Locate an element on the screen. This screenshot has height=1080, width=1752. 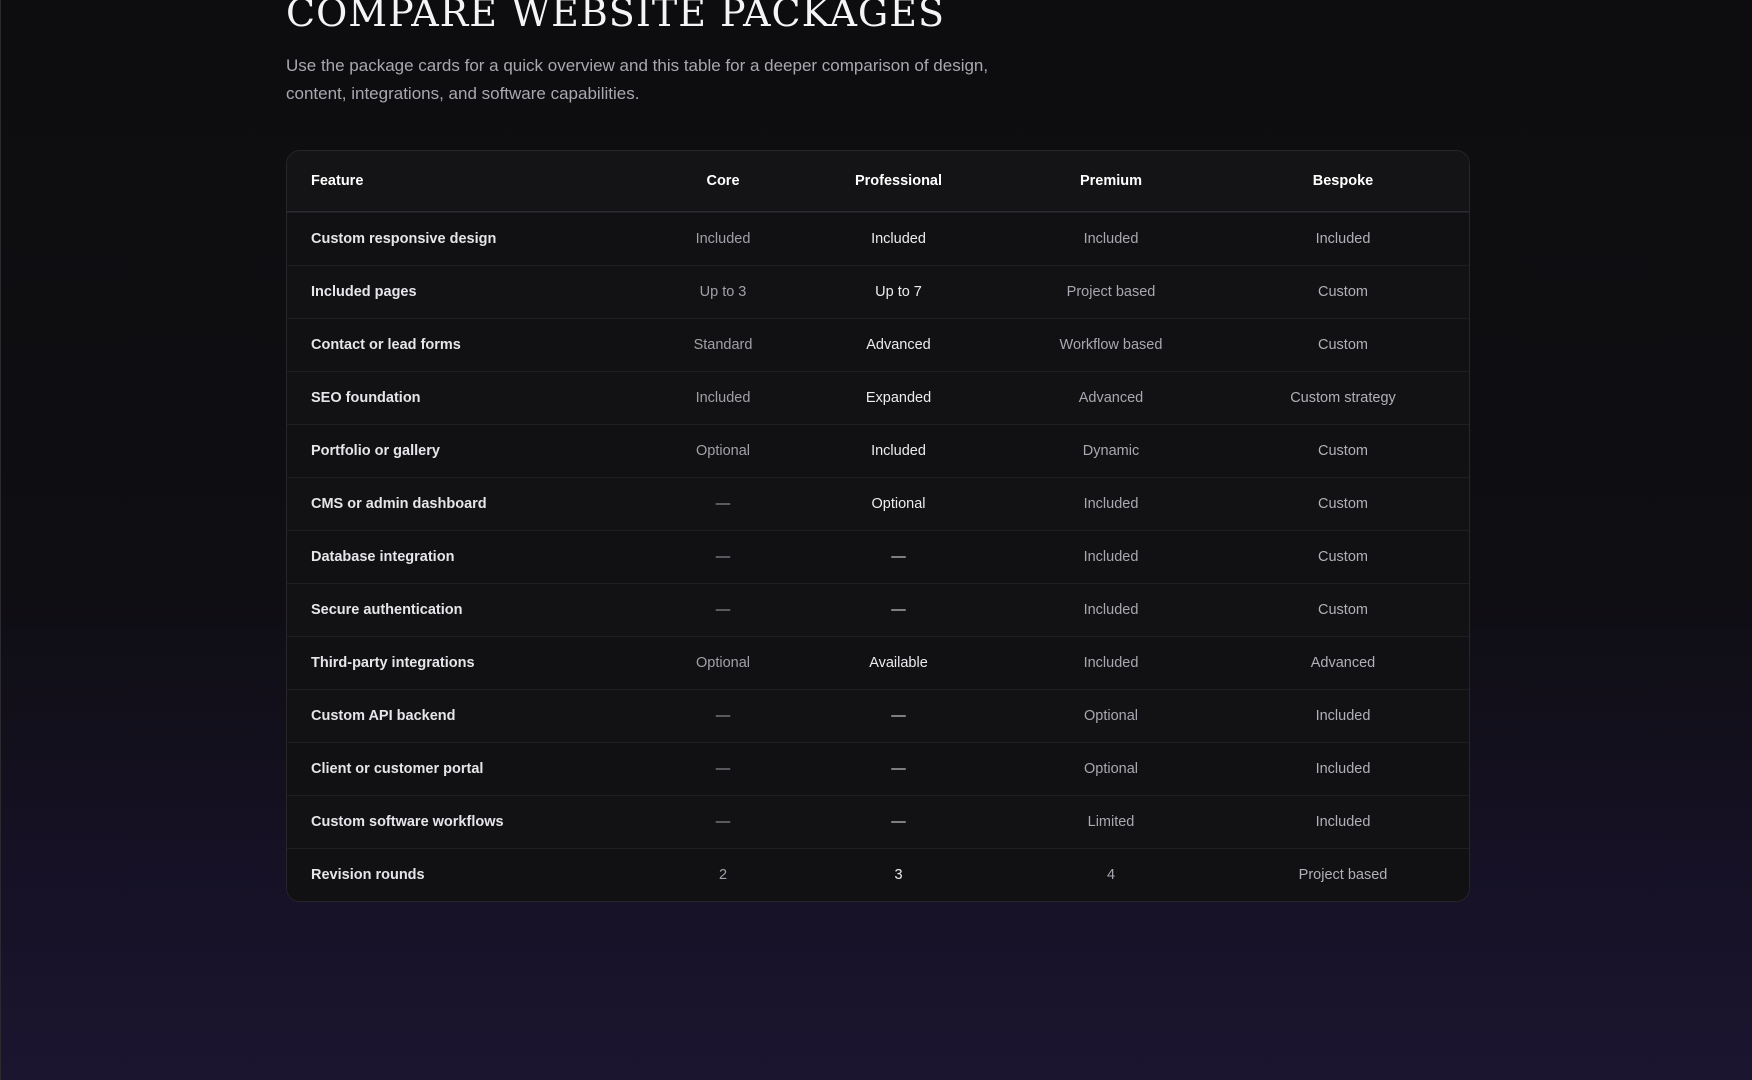
feature-name: Third-party integrations is located at coordinates (393, 663).